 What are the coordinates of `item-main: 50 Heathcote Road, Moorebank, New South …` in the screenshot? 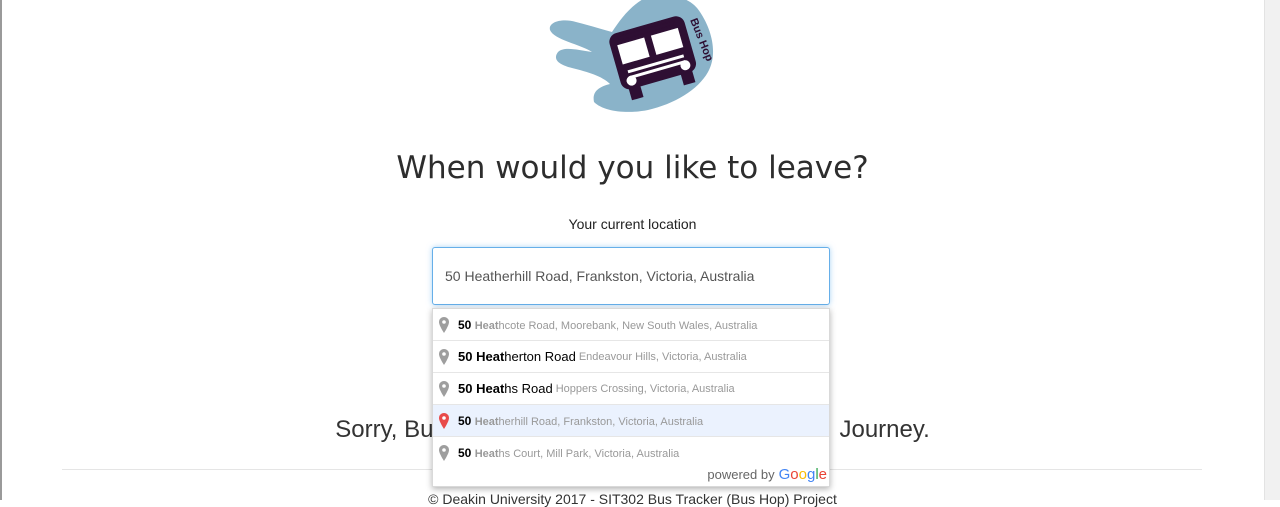 It's located at (608, 324).